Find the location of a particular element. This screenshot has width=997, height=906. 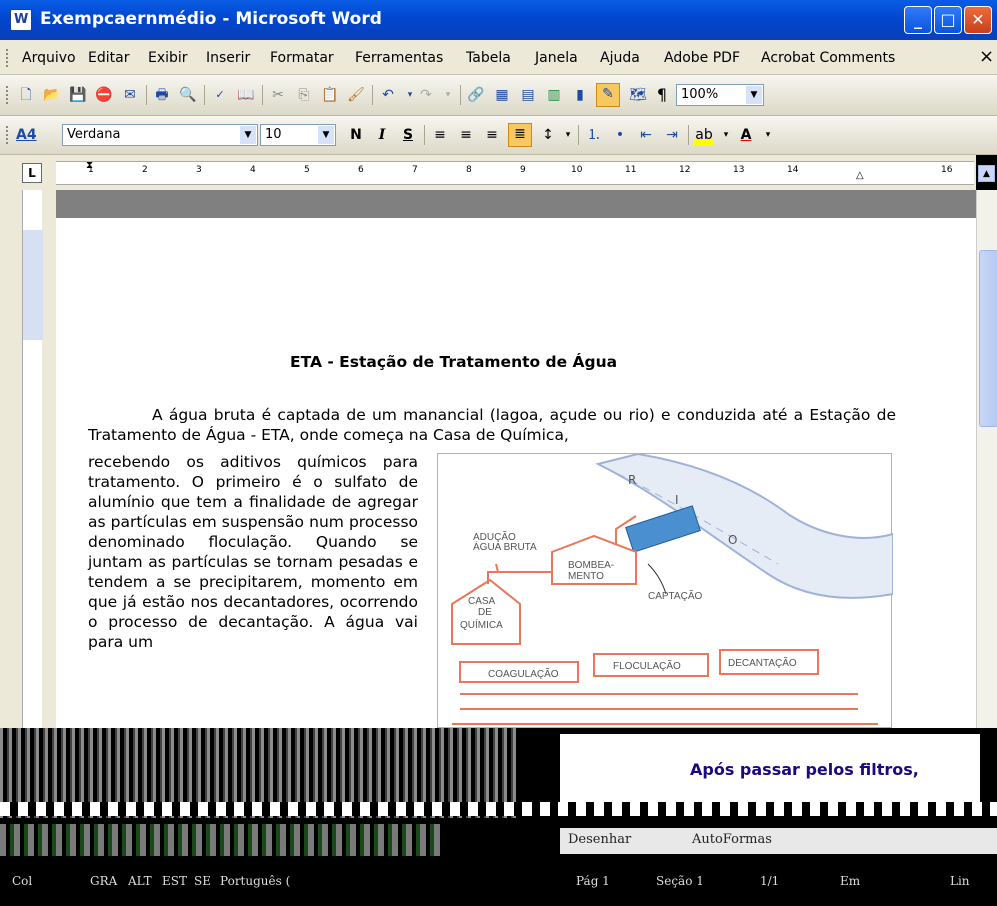

insert-table-icon: ▤ is located at coordinates (528, 95).